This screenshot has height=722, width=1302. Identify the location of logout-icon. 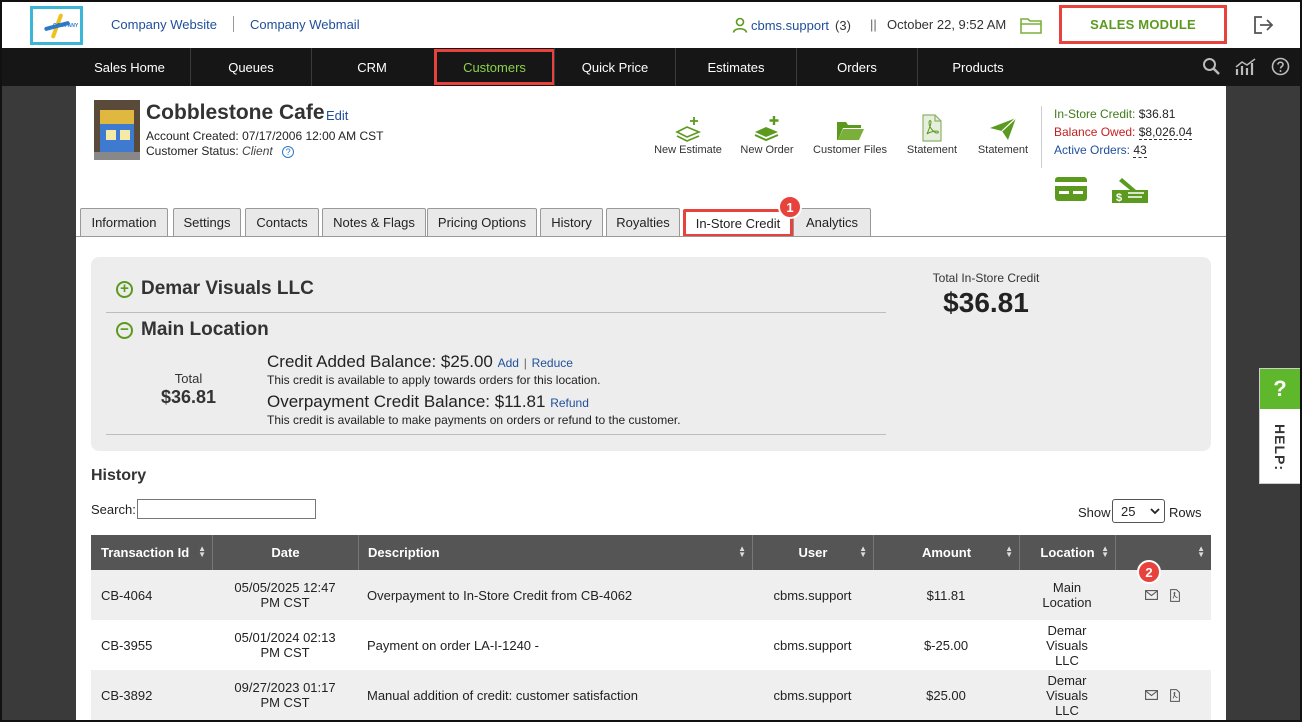
(1264, 25).